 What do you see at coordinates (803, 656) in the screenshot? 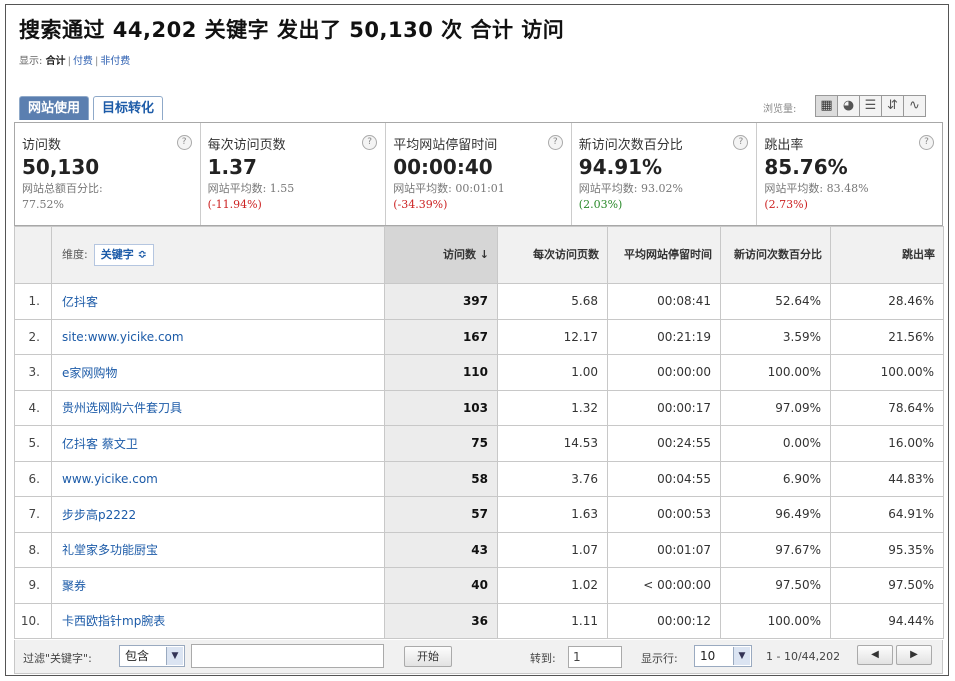
I see `pagination-range: 1 - 10/44,202` at bounding box center [803, 656].